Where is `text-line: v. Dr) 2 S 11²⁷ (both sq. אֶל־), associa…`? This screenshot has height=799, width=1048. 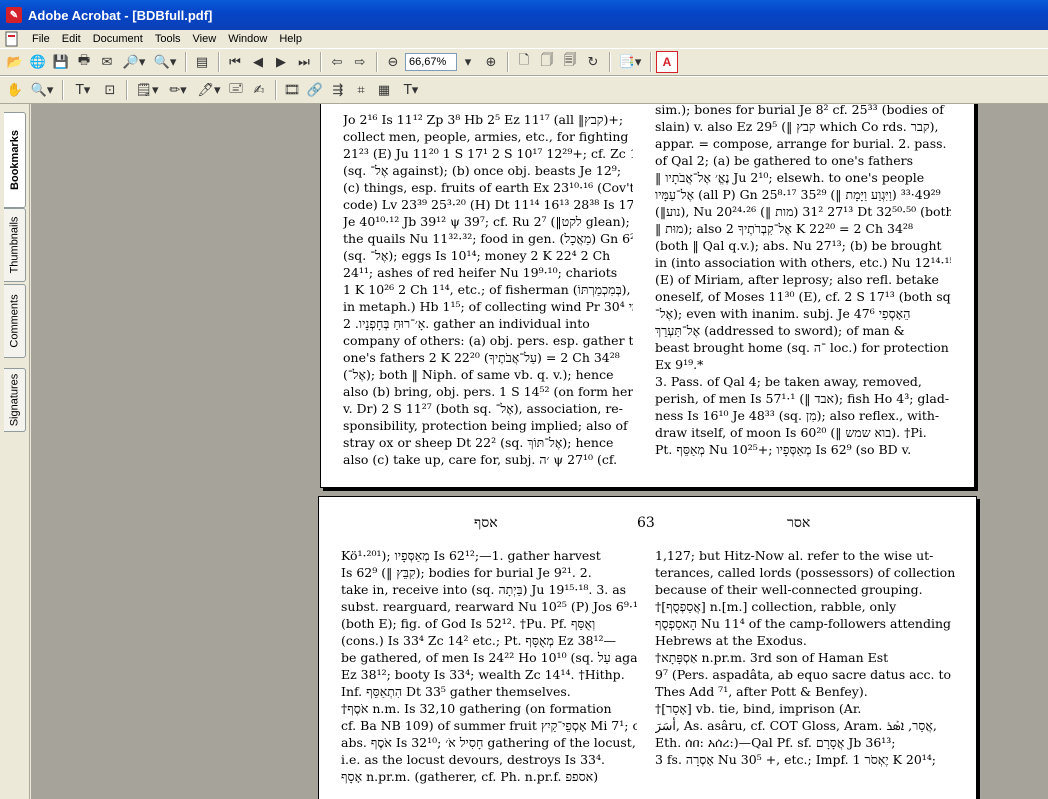
text-line: v. Dr) 2 S 11²⁷ (both sq. אֶל־), associa… is located at coordinates (483, 408).